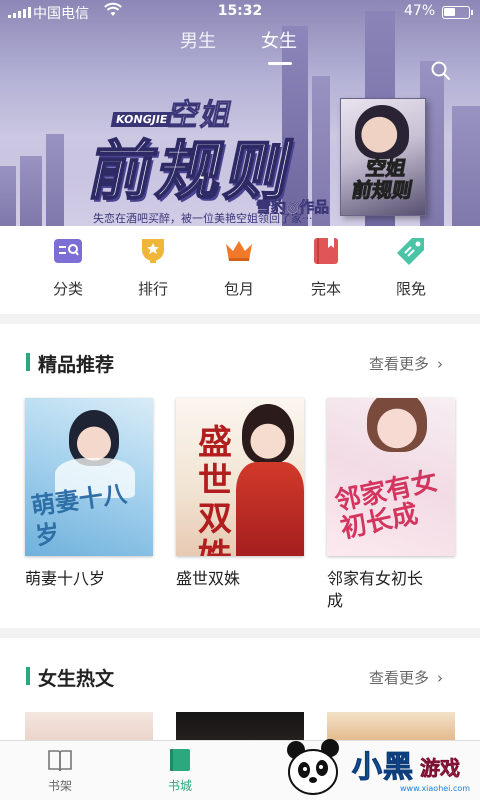  I want to click on active-tab-indicator, so click(280, 63).